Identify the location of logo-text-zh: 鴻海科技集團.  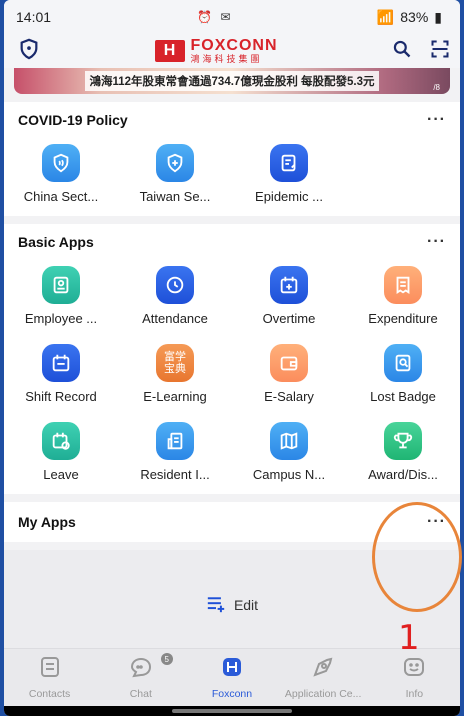
(226, 59).